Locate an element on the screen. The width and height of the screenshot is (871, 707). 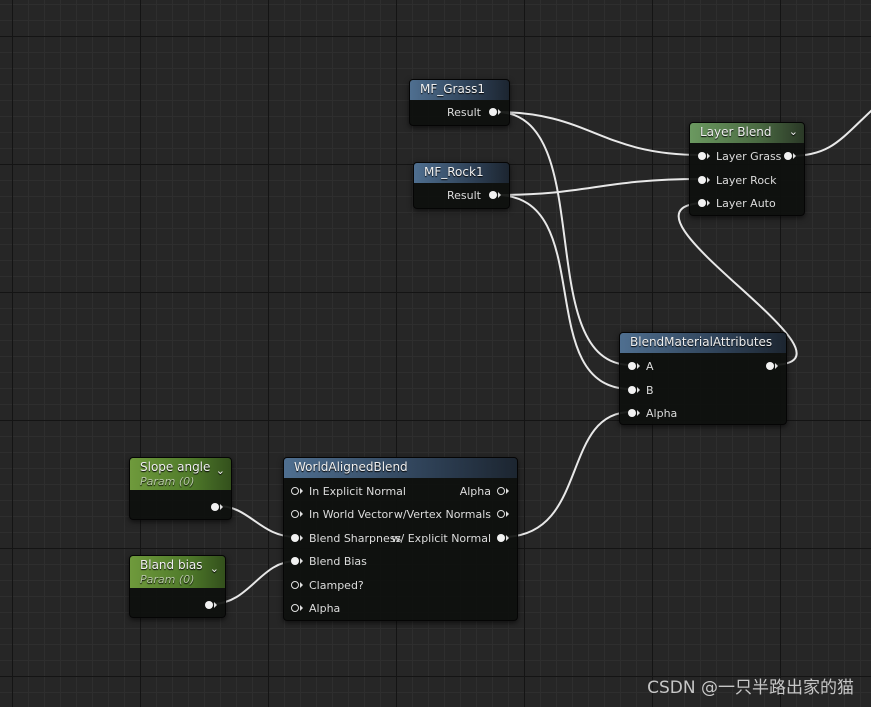
wire-grass-to-layer-grass is located at coordinates (598, 133).